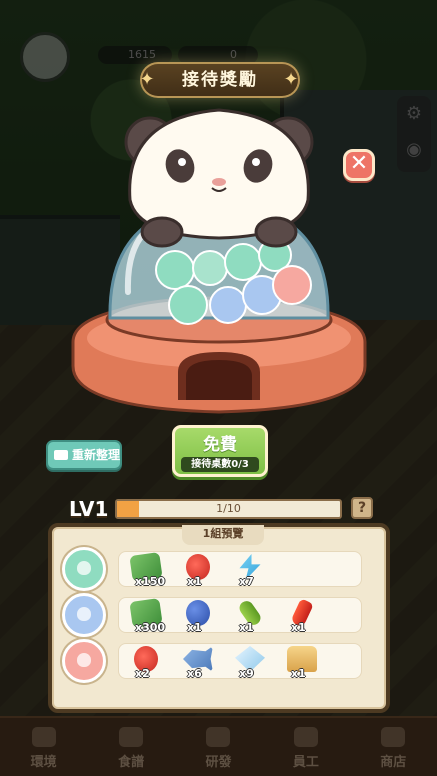 This screenshot has width=437, height=776. Describe the element at coordinates (218, 737) in the screenshot. I see `research-icon` at that location.